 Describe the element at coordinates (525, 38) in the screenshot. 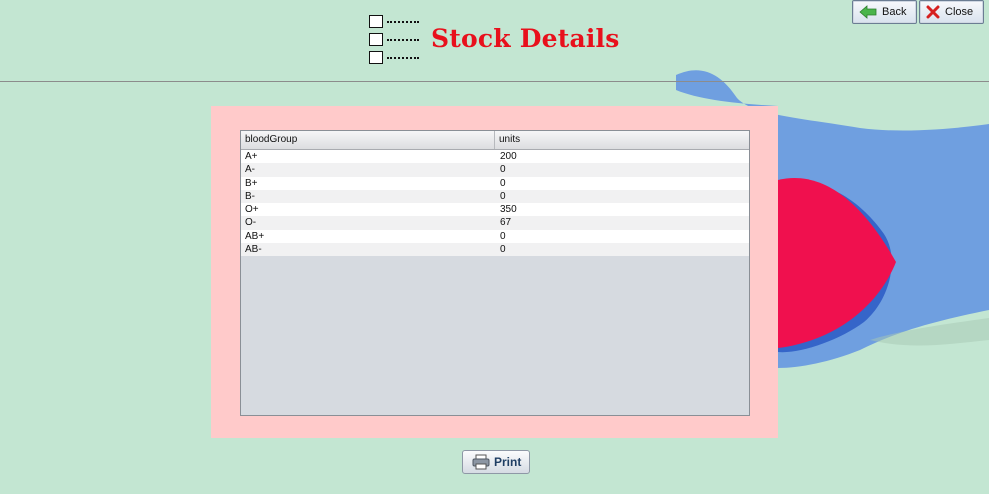

I see `page-title: Stock Details` at that location.